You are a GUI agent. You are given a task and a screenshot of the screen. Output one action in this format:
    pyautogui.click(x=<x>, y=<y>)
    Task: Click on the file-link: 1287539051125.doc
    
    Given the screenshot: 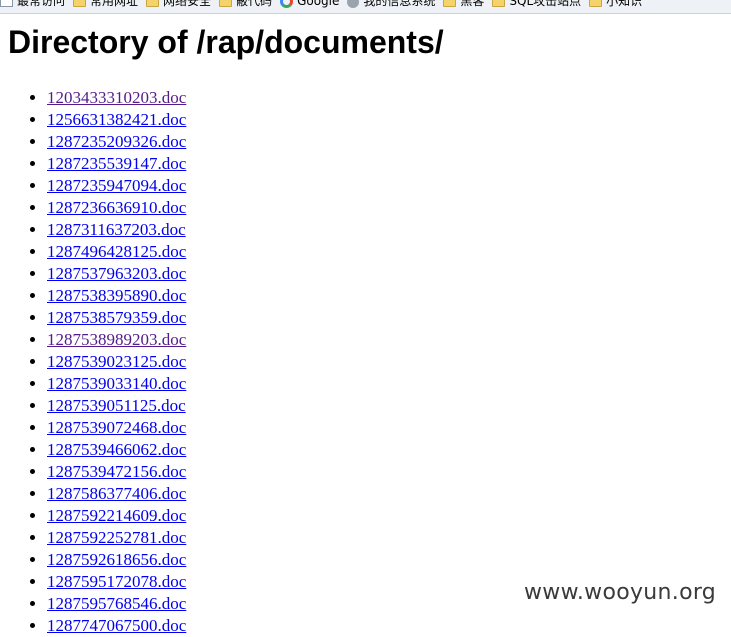 What is the action you would take?
    pyautogui.click(x=116, y=405)
    